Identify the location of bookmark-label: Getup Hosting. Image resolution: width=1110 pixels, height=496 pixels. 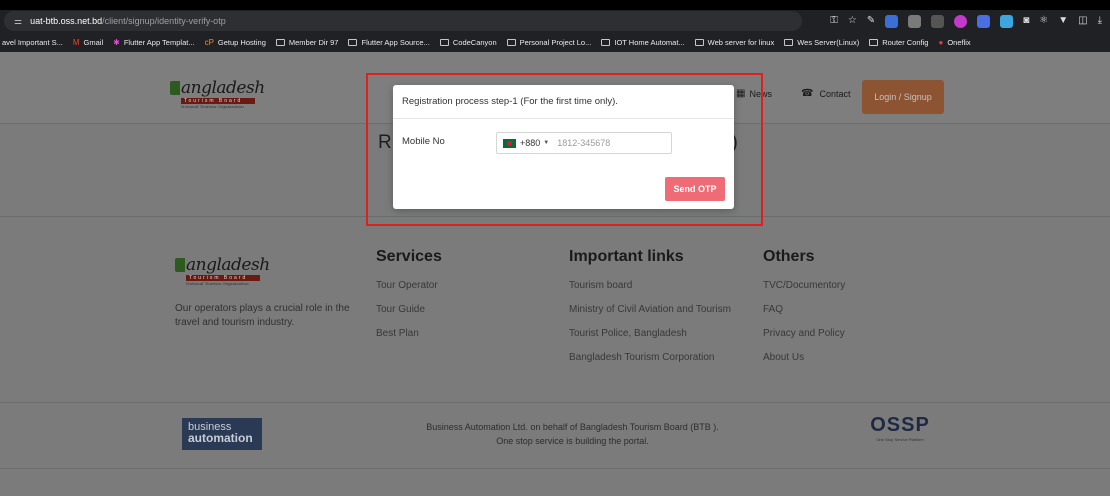
(241, 42).